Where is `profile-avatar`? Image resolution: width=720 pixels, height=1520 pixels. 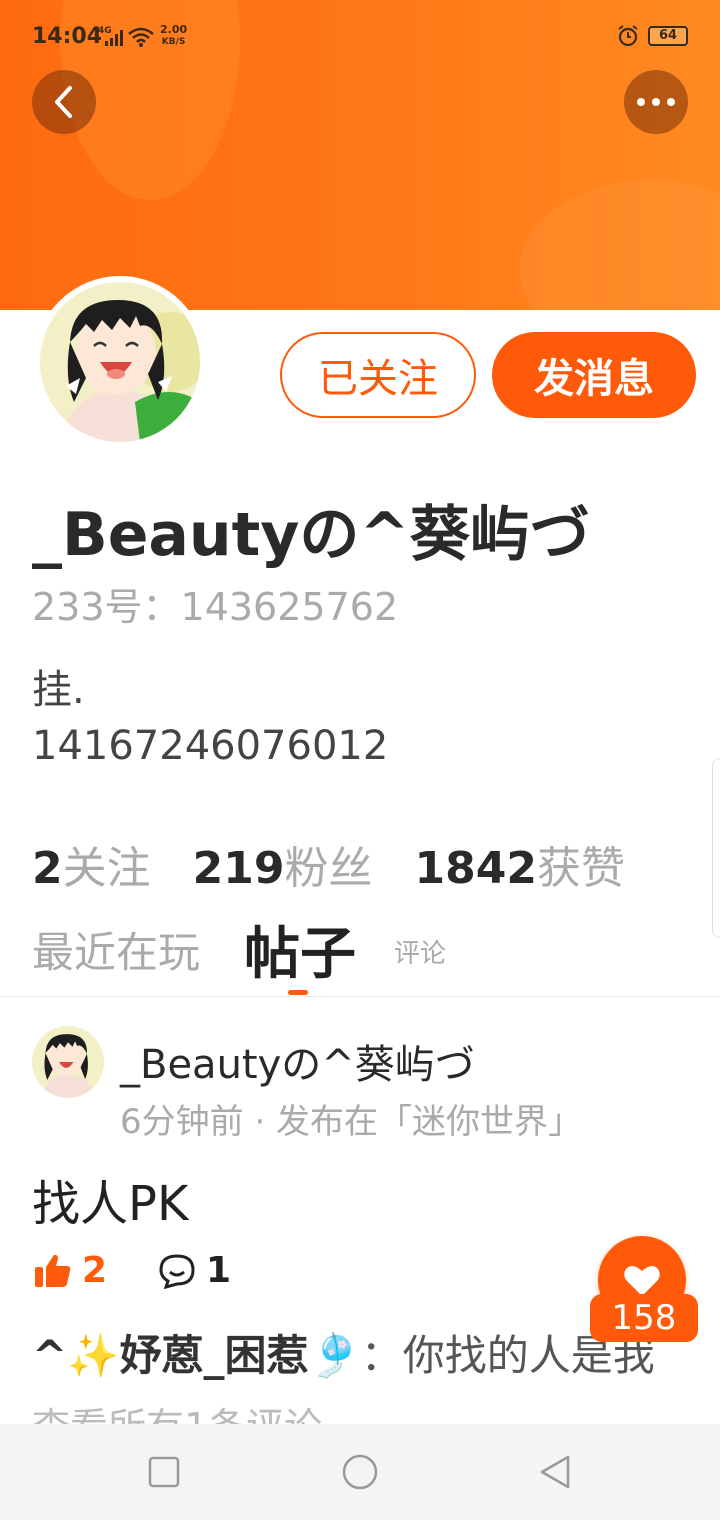 profile-avatar is located at coordinates (122, 362).